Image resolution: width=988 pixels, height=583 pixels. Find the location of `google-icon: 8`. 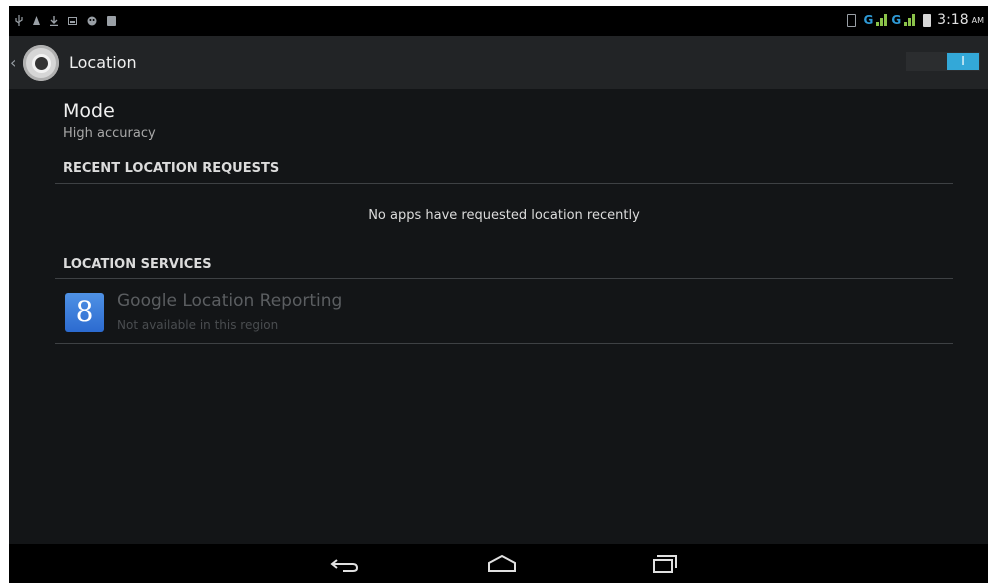

google-icon: 8 is located at coordinates (84, 312).